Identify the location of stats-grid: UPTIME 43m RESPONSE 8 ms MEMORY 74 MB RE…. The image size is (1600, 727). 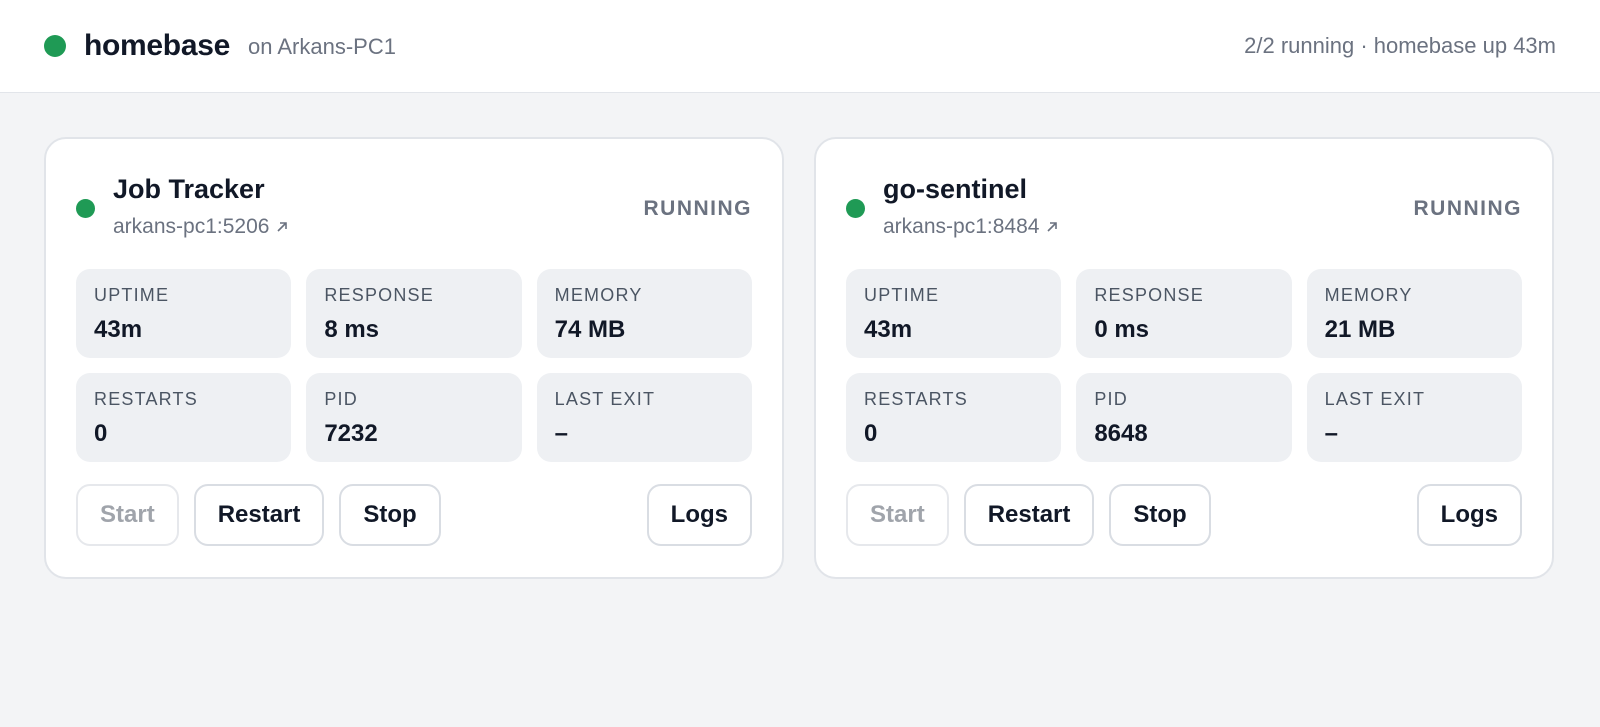
(414, 365).